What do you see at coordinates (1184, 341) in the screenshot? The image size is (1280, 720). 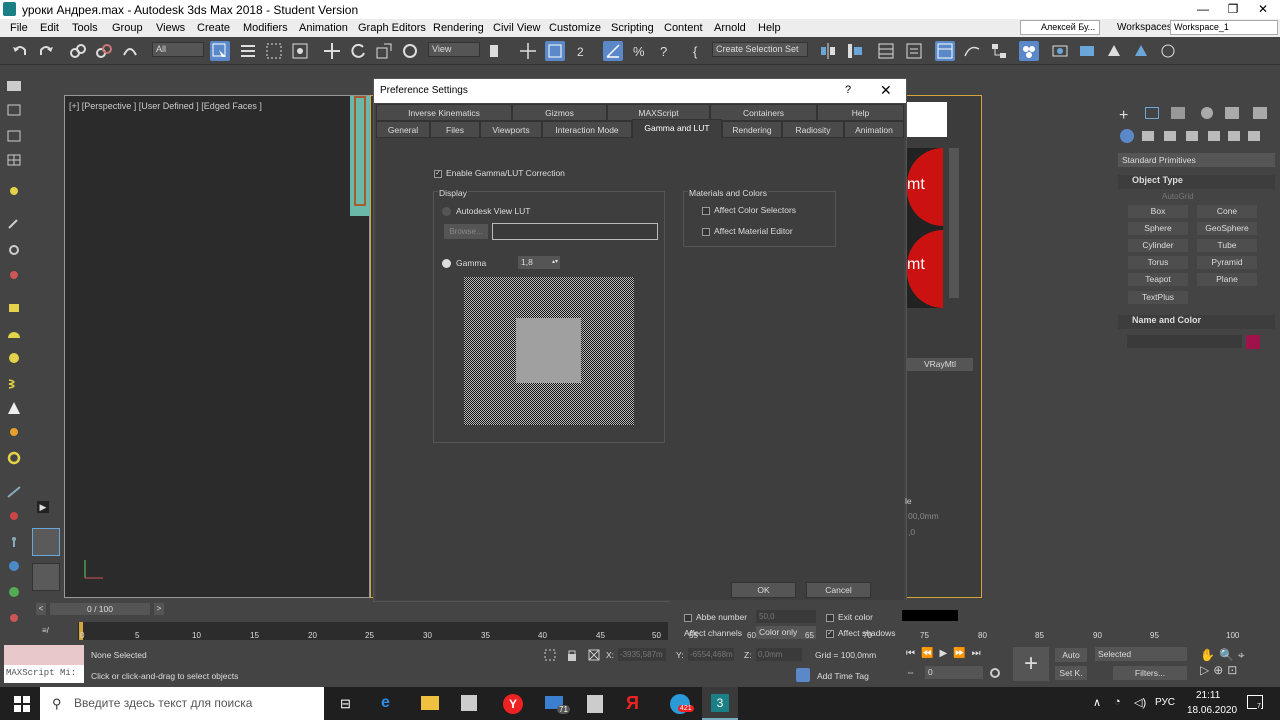 I see `object-name-input` at bounding box center [1184, 341].